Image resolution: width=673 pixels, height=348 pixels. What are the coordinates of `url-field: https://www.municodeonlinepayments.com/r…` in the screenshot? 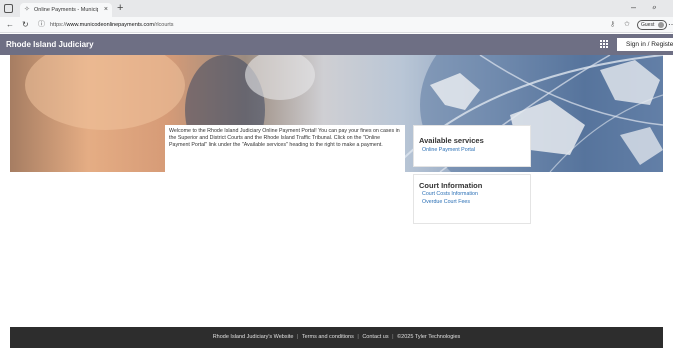 It's located at (112, 25).